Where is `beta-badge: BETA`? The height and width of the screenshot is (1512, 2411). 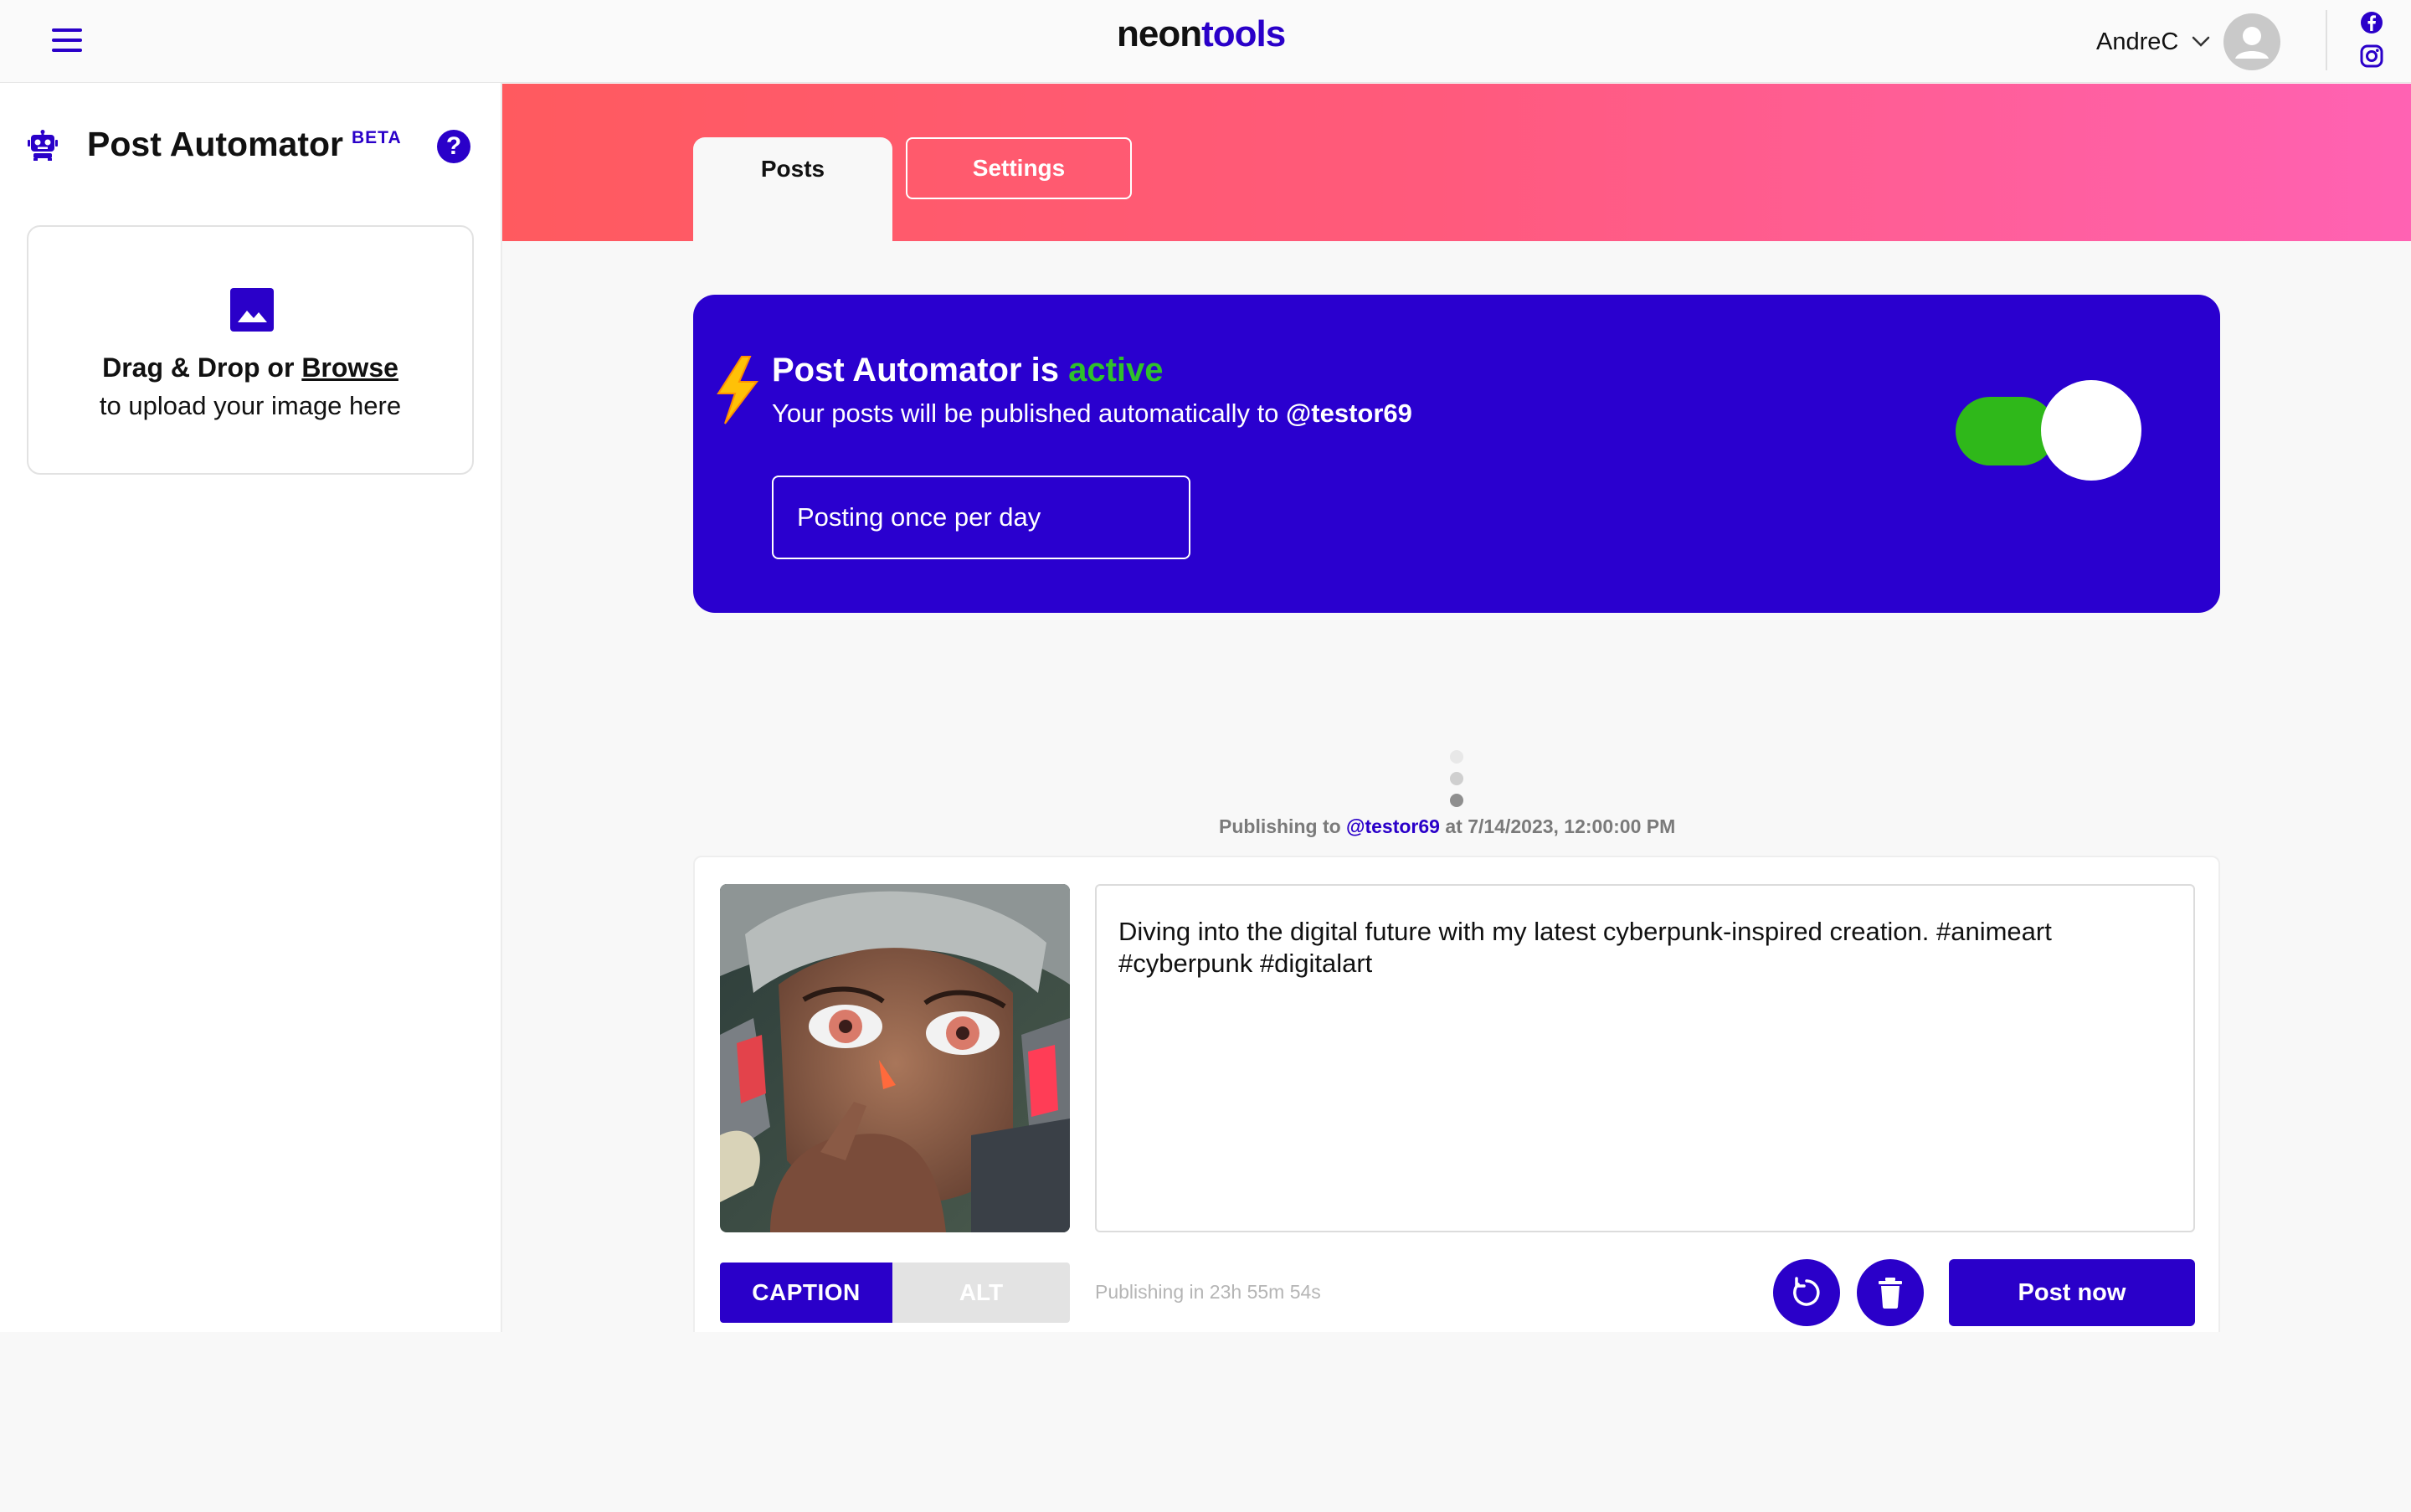 beta-badge: BETA is located at coordinates (377, 137).